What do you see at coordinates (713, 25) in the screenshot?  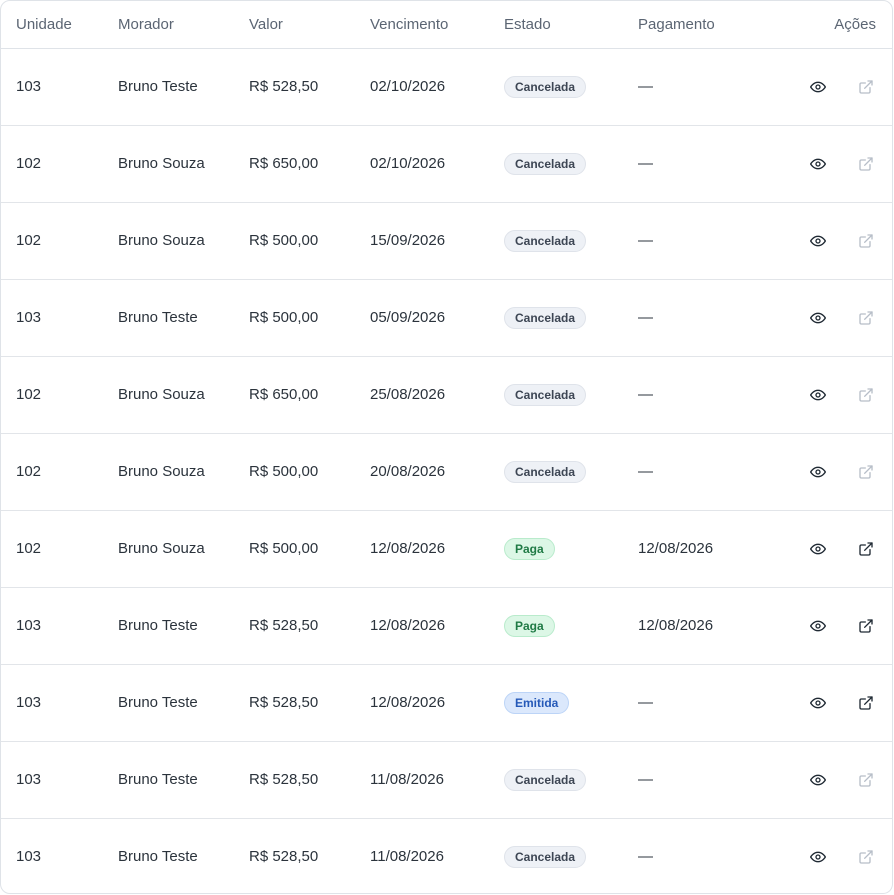 I see `header-pagamento: Pagamento` at bounding box center [713, 25].